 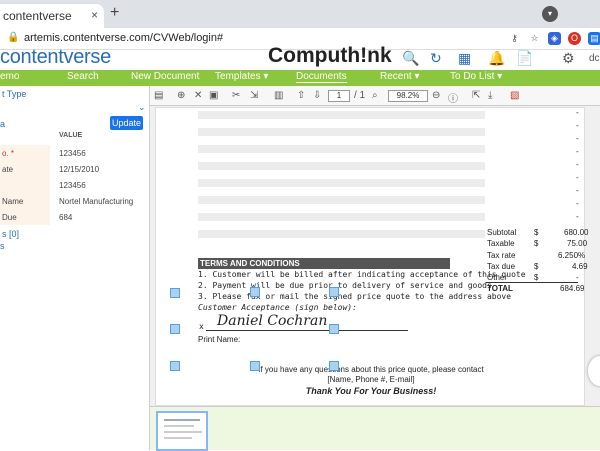 What do you see at coordinates (594, 58) in the screenshot?
I see `user-name: dc` at bounding box center [594, 58].